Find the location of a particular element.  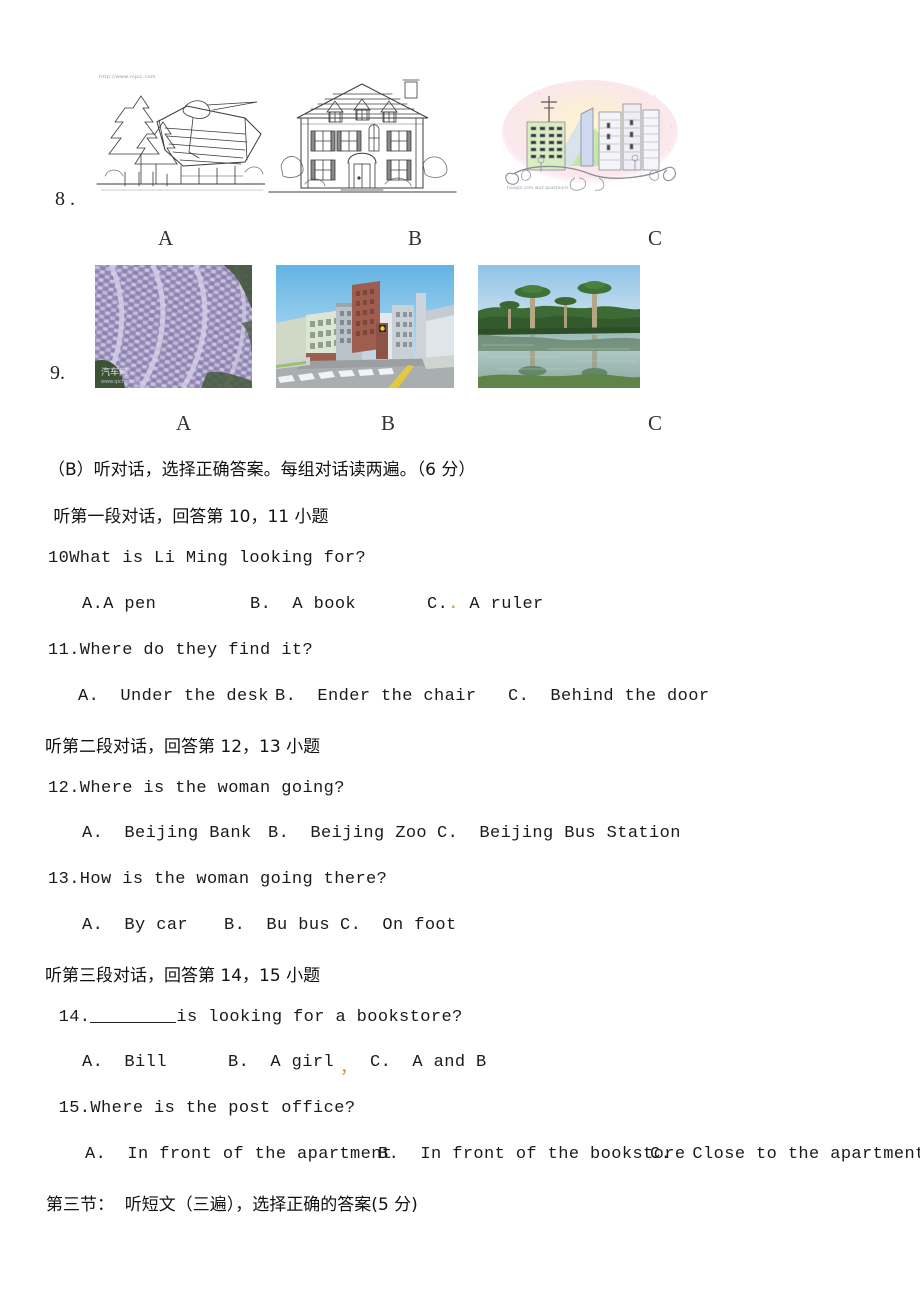

question-12-choice-a: A. Beijing Bank is located at coordinates (167, 833).